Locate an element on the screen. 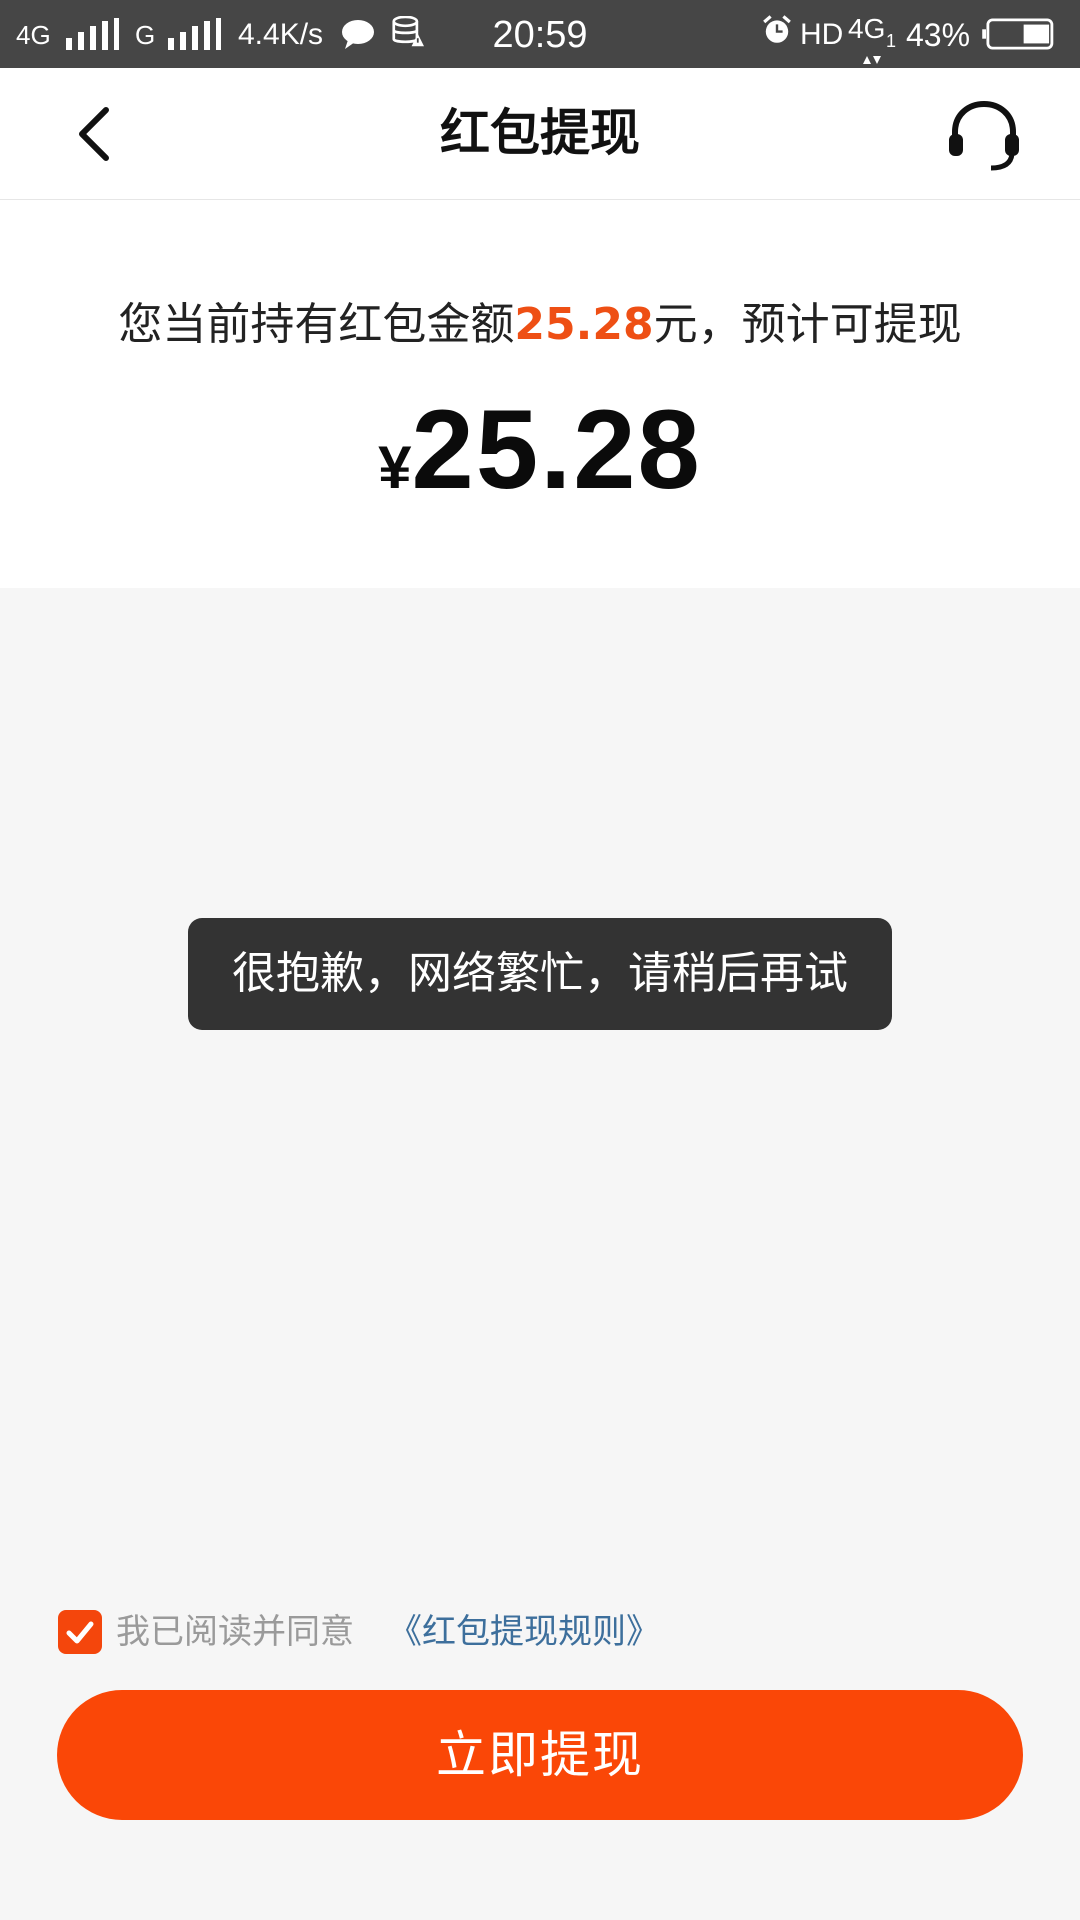 Image resolution: width=1080 pixels, height=1920 pixels. hd-indicator: HD is located at coordinates (822, 34).